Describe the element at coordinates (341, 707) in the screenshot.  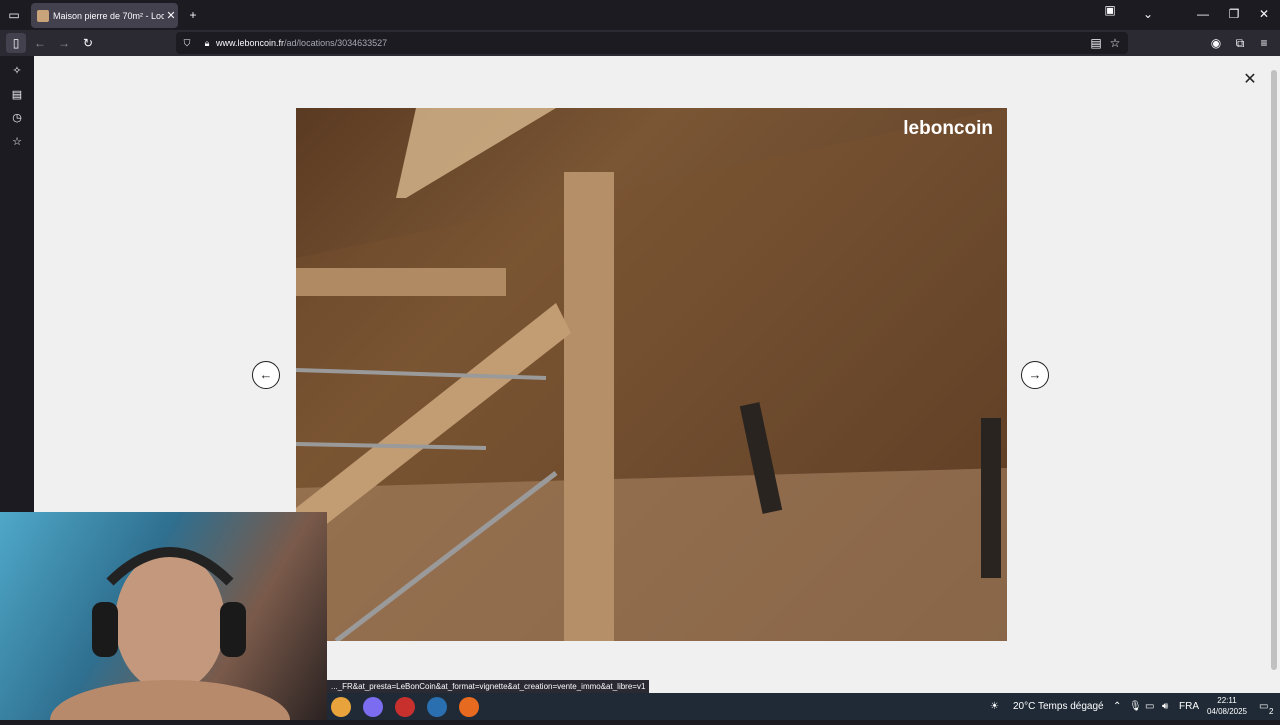
I see `chrome-icon` at that location.